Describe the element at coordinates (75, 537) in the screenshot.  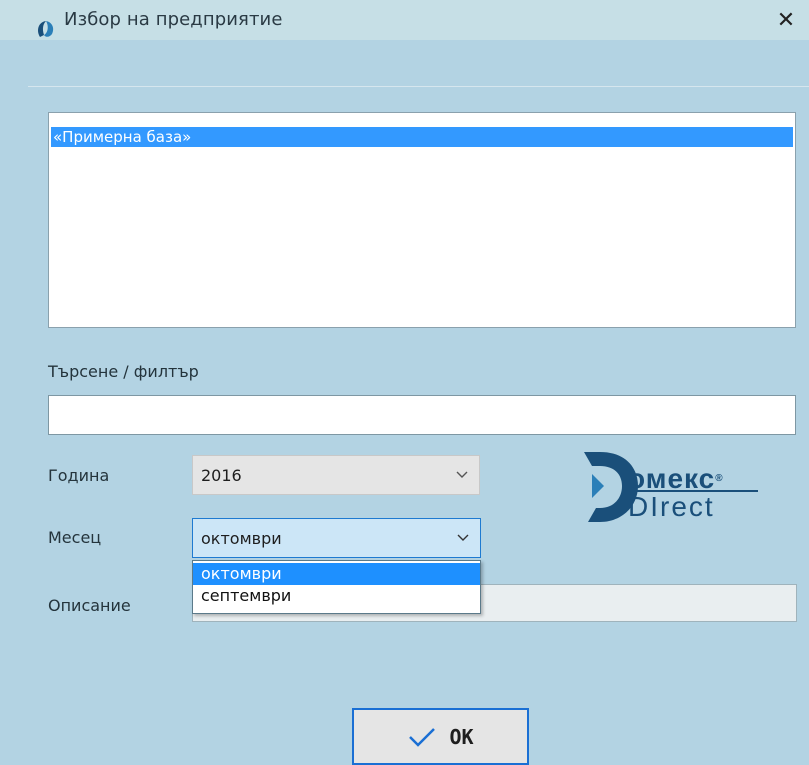
I see `month-label: Месец` at that location.